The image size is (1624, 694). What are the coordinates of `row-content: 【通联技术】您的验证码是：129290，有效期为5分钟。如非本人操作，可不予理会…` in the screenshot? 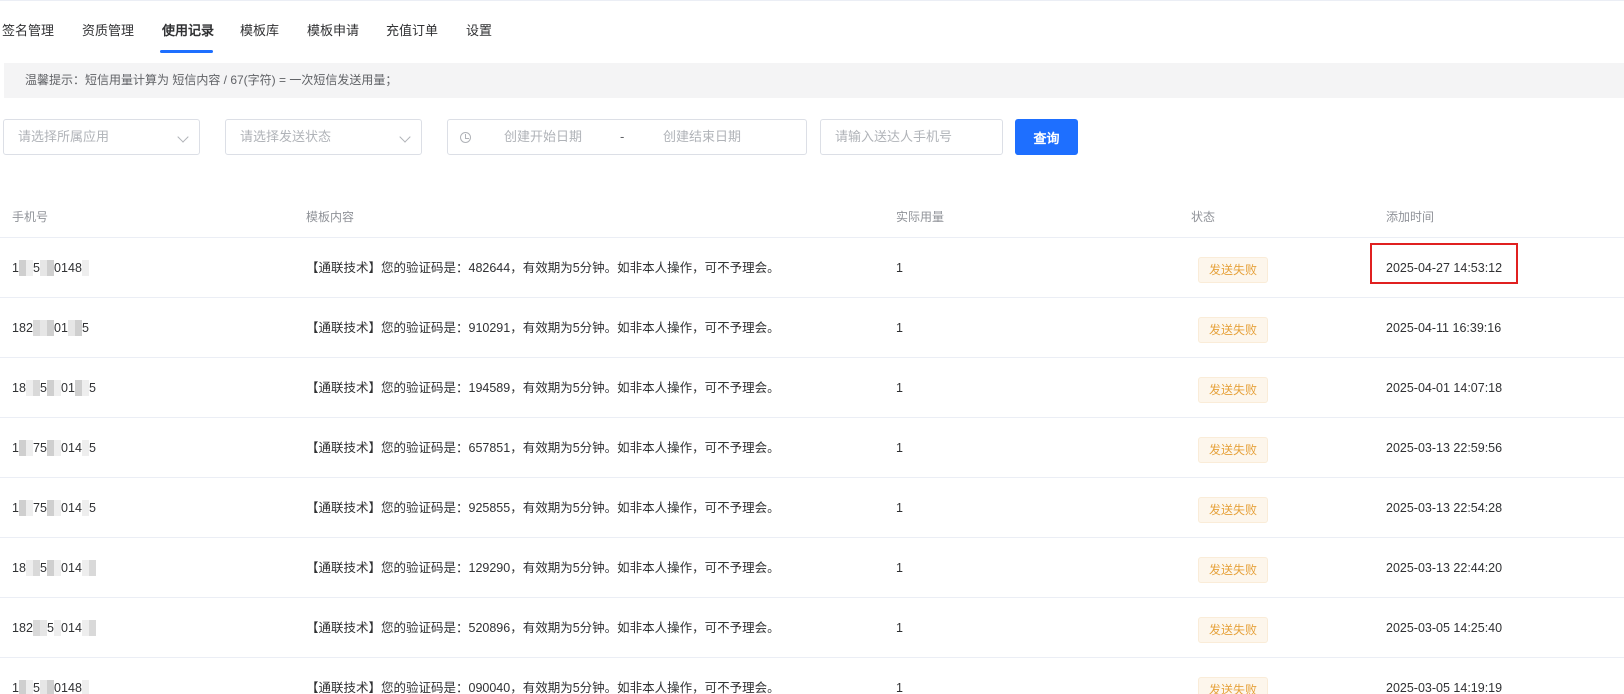 It's located at (543, 568).